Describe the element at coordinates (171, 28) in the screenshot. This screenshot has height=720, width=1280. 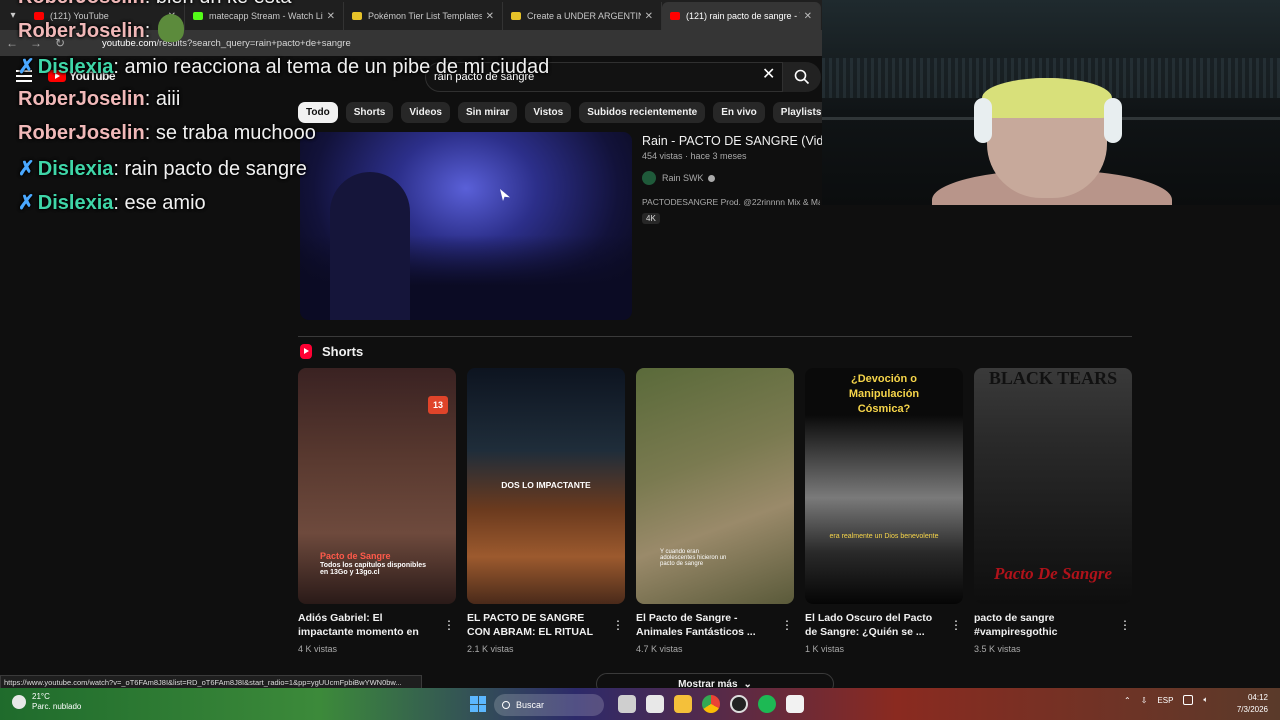
I see `frog-emote-icon` at that location.